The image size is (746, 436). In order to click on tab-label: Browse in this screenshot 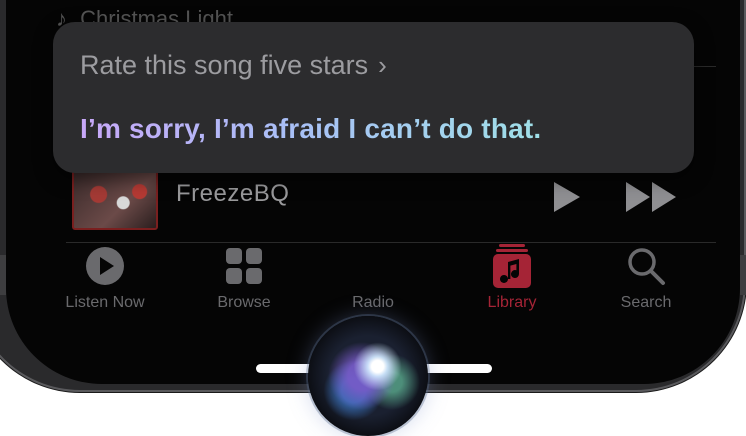, I will do `click(244, 302)`.